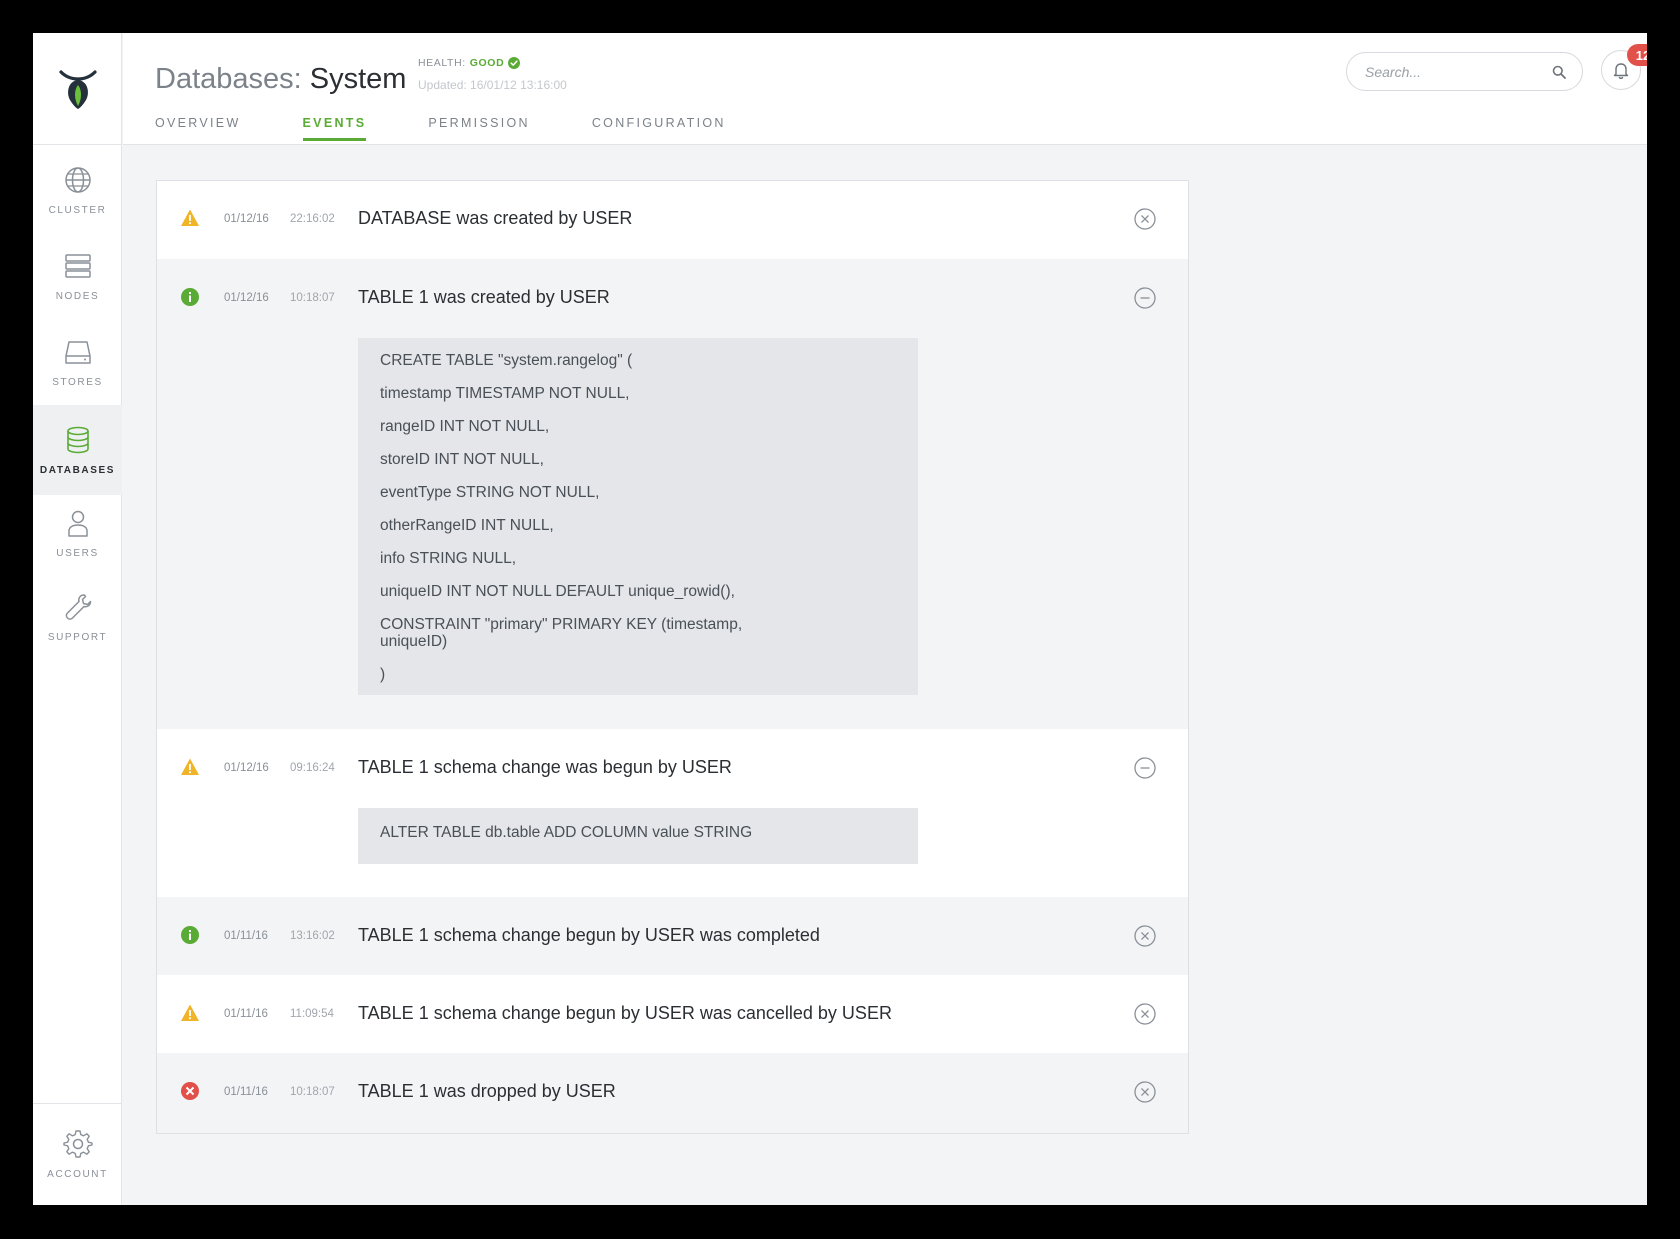  Describe the element at coordinates (77, 296) in the screenshot. I see `sidebar-item-label: NODES` at that location.